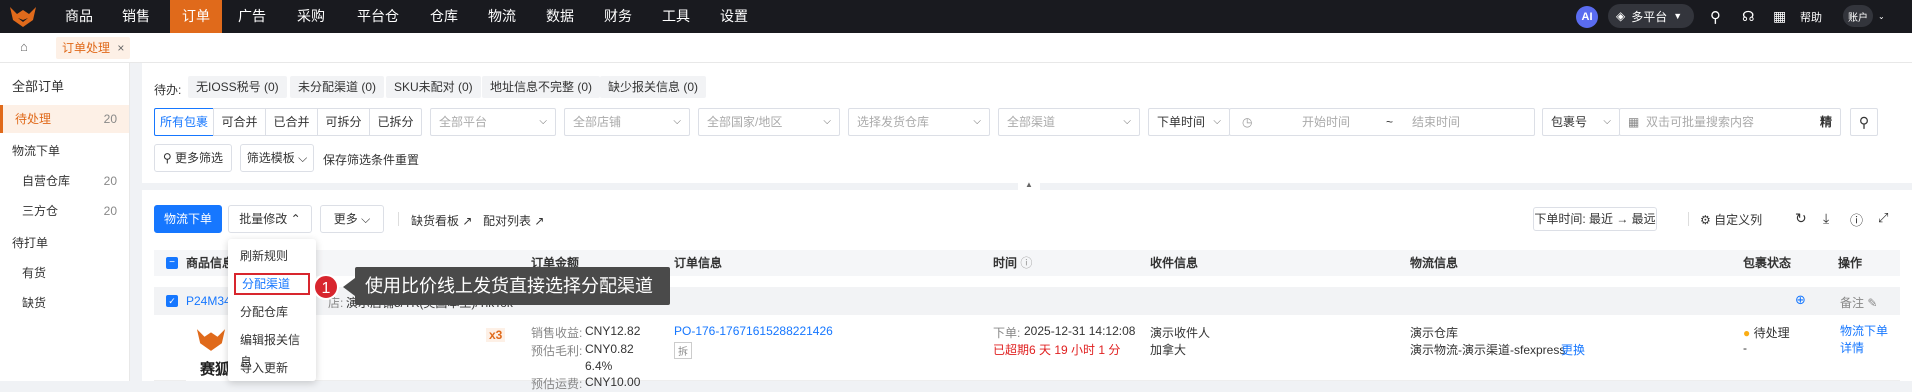 Image resolution: width=1912 pixels, height=392 pixels. I want to click on po-number-link: PO-176-17671615288221426, so click(753, 331).